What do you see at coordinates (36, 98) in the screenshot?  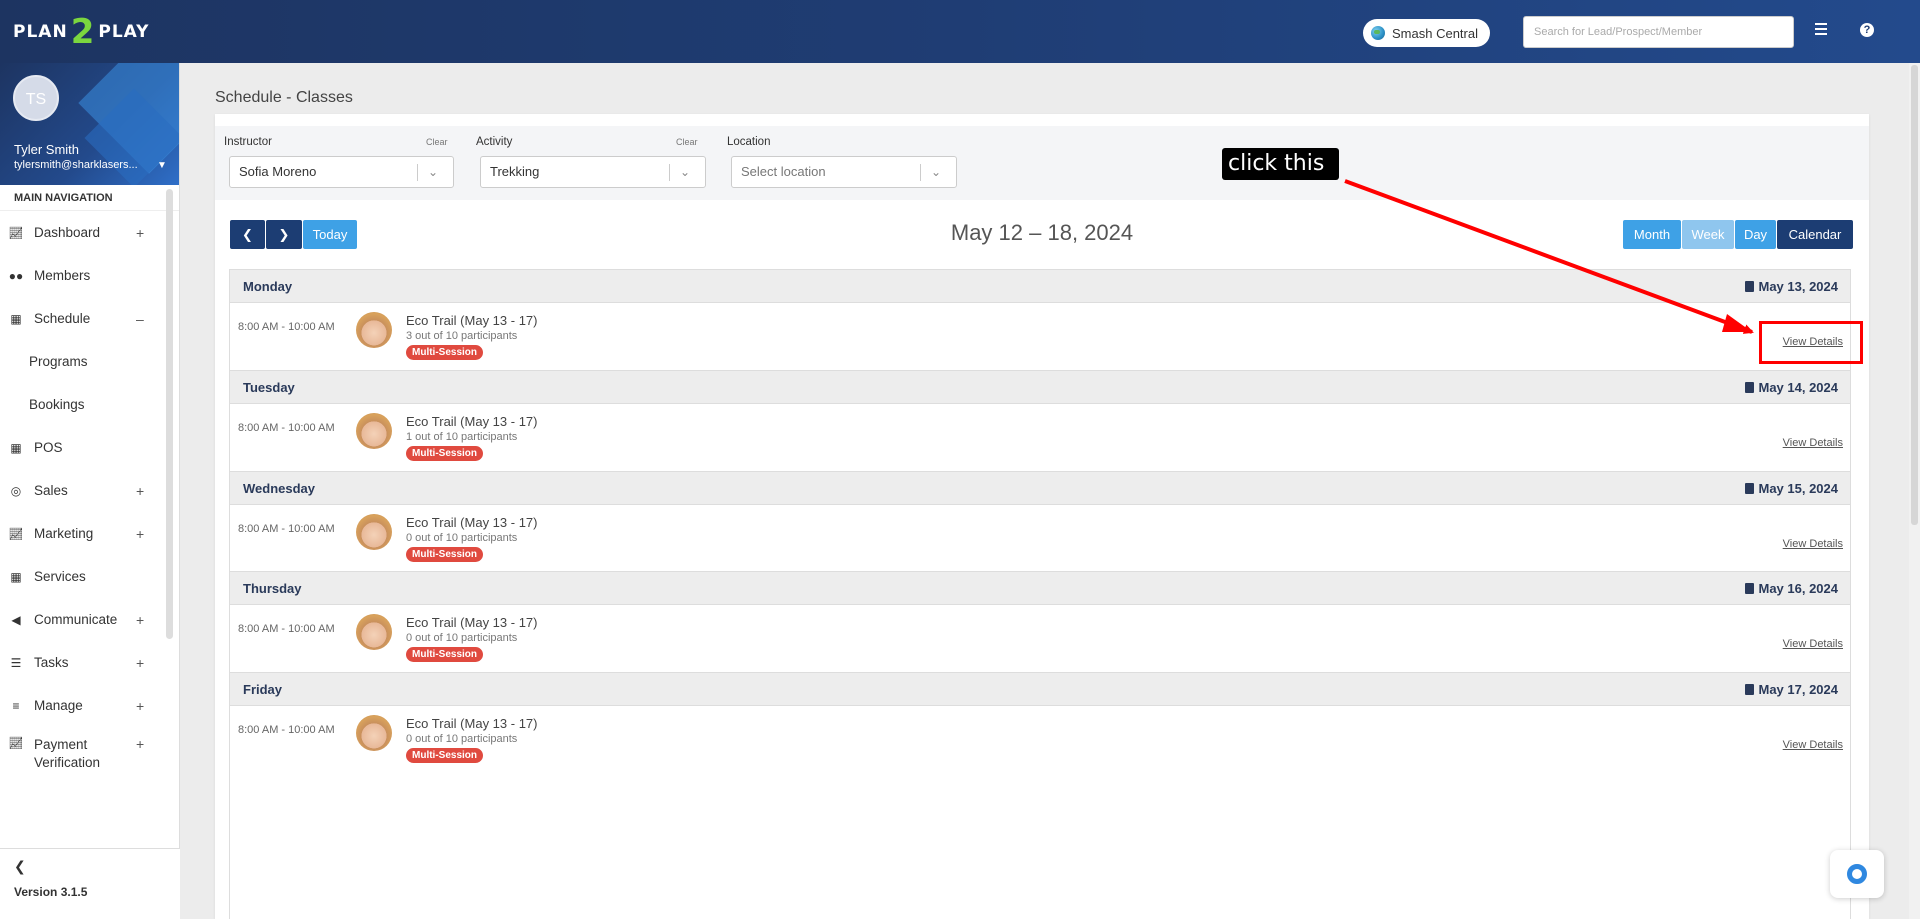 I see `avatar: TS` at bounding box center [36, 98].